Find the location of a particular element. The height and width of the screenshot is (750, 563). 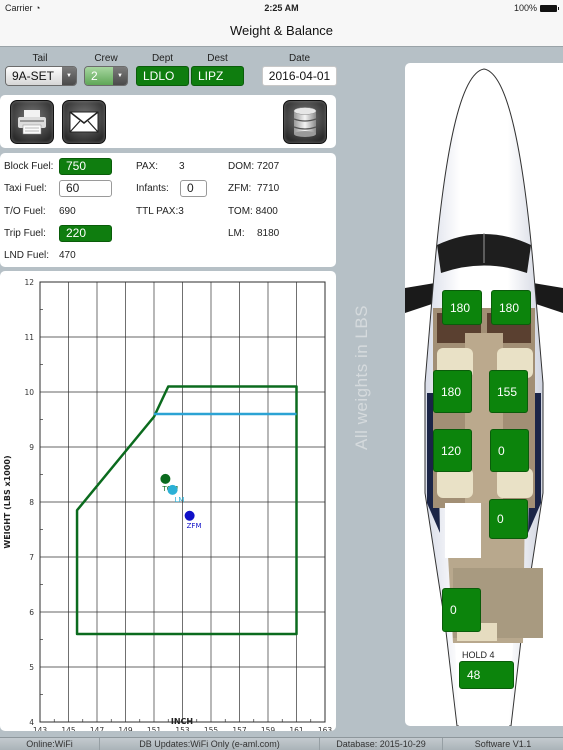

print-button is located at coordinates (32, 122).